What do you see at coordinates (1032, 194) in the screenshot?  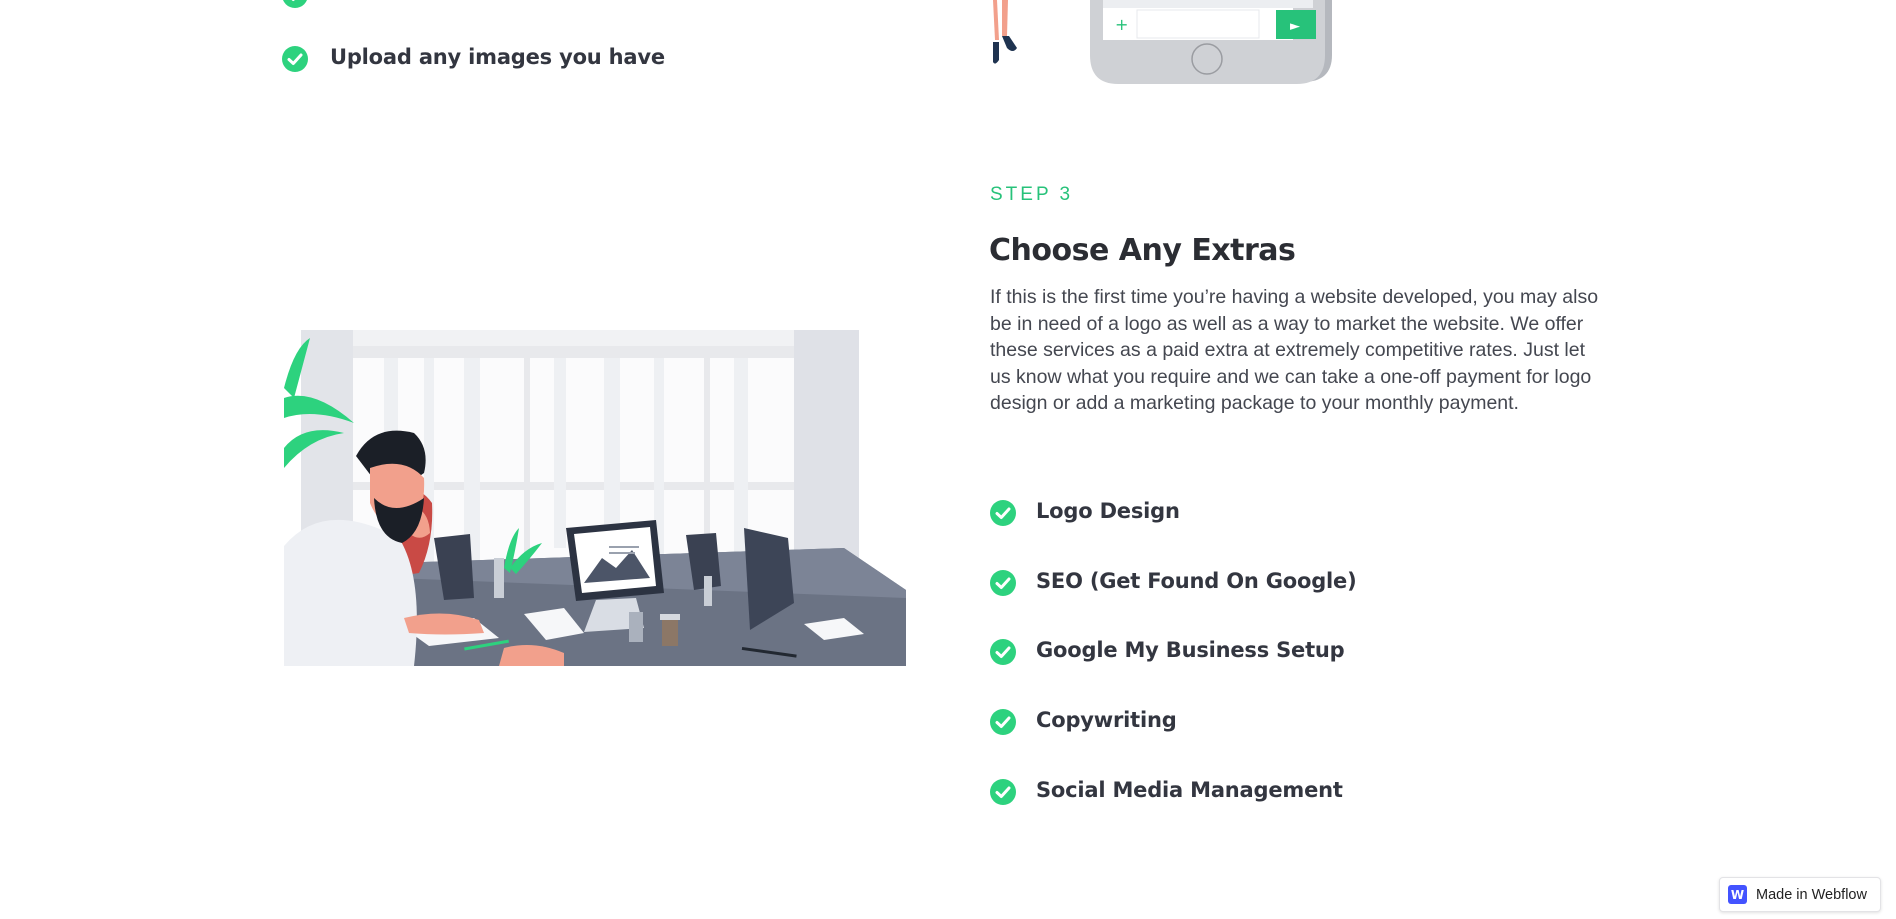 I see `step-label: STEP 3` at bounding box center [1032, 194].